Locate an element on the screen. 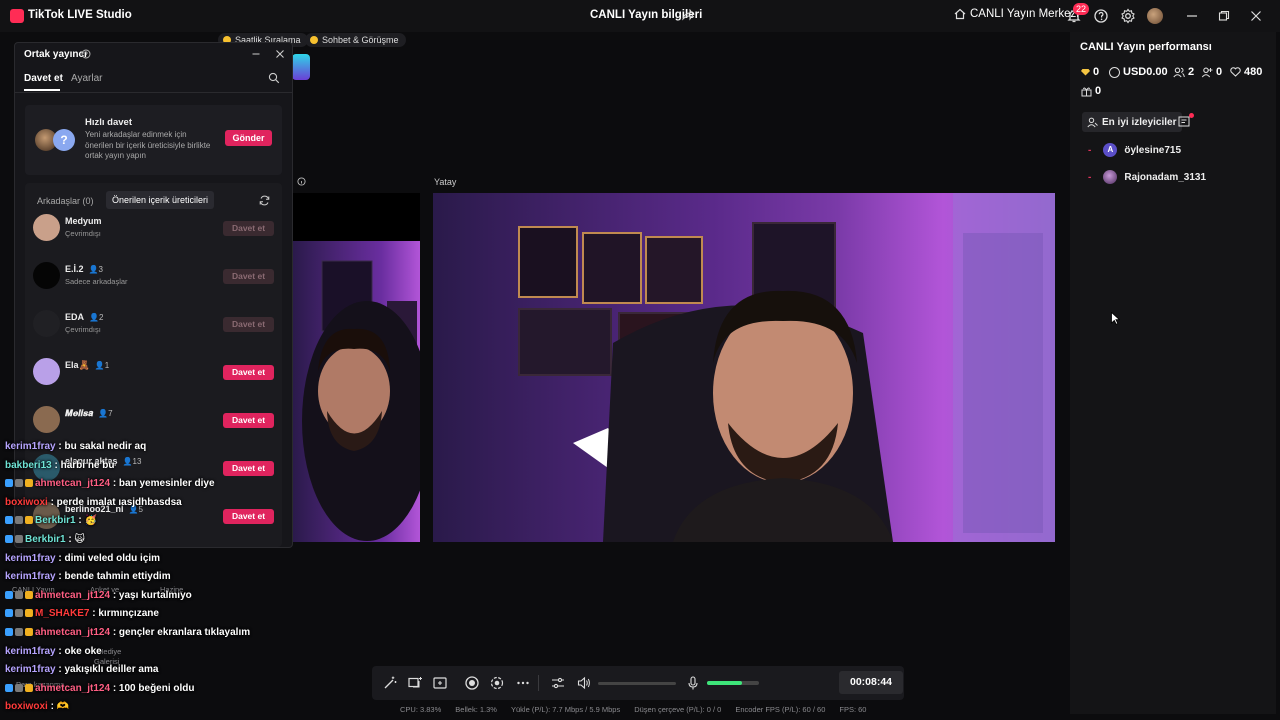 This screenshot has height=720, width=1280. creator-row: Ela🧸 👤1 Davet et is located at coordinates (155, 372).